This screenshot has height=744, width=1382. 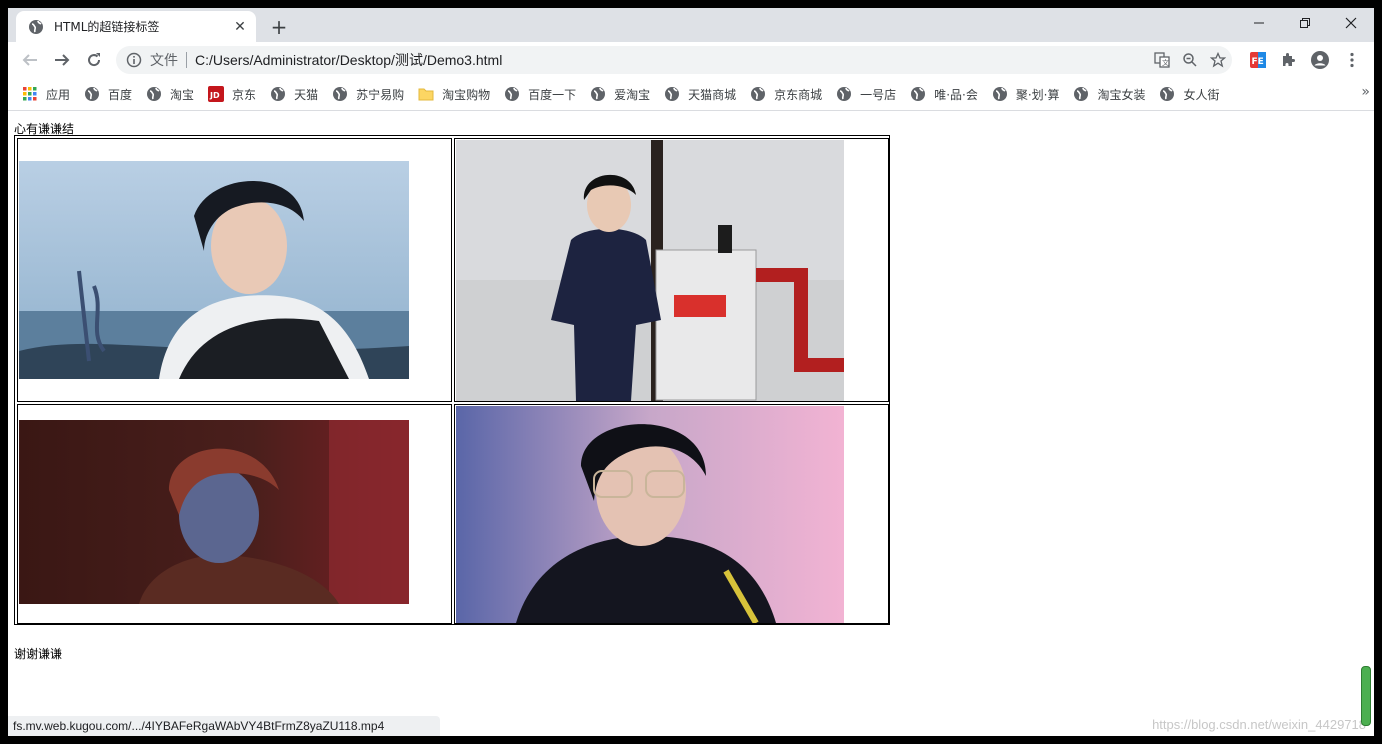 I want to click on bookmark-item: 淘宝购物, so click(x=455, y=94).